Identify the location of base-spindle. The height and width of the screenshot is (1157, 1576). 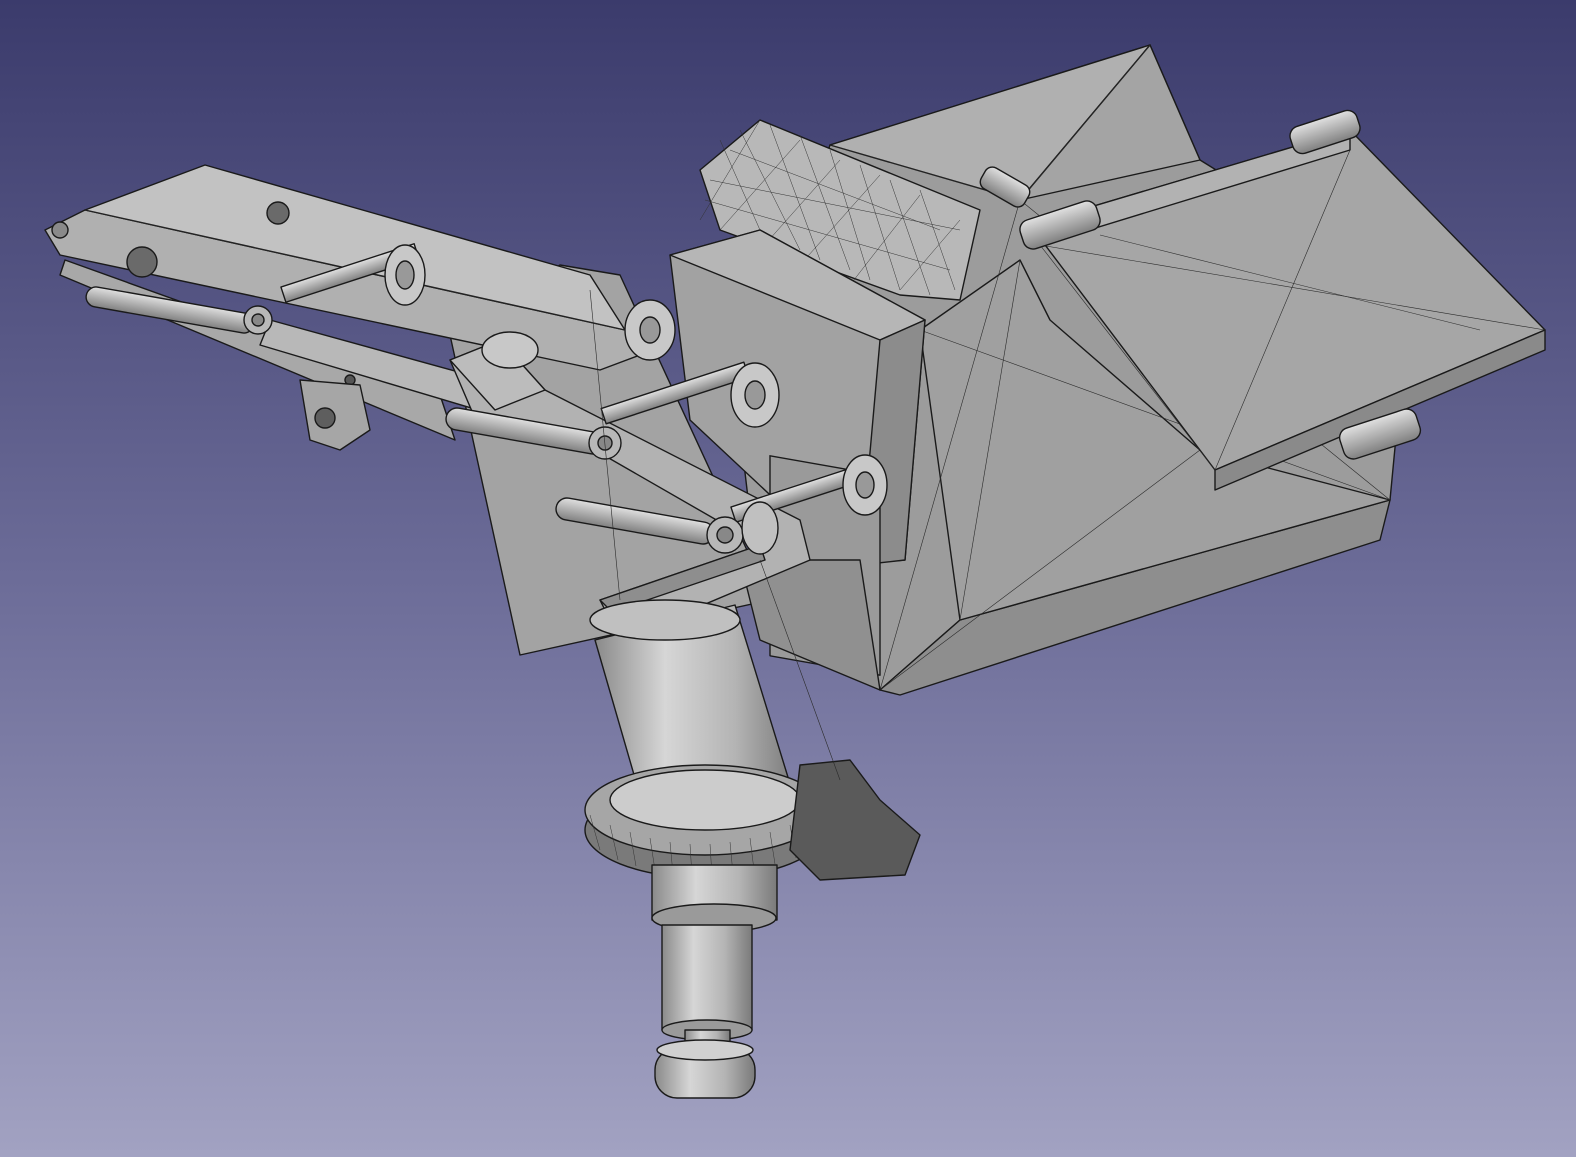
(714, 981).